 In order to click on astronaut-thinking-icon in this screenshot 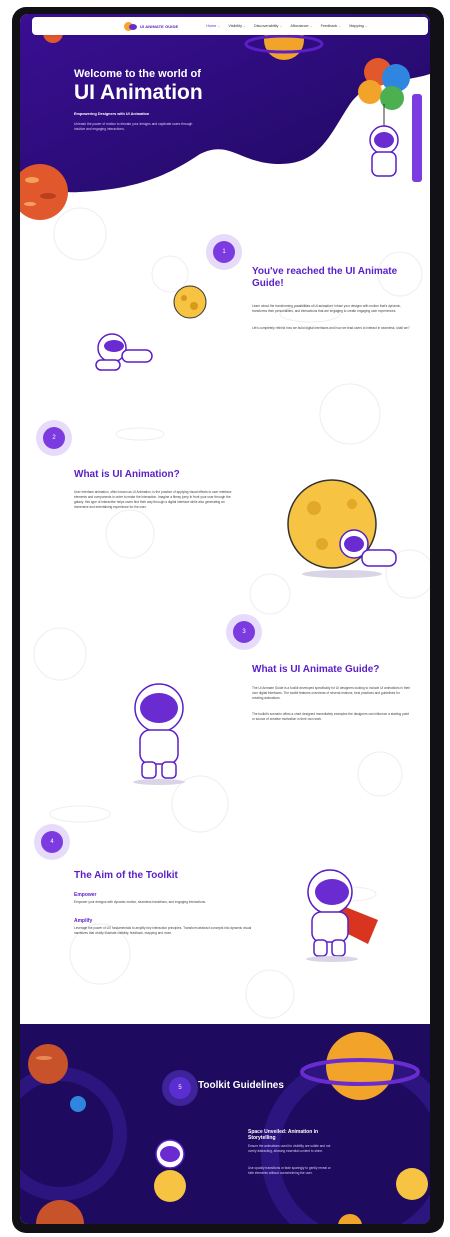, I will do `click(159, 734)`.